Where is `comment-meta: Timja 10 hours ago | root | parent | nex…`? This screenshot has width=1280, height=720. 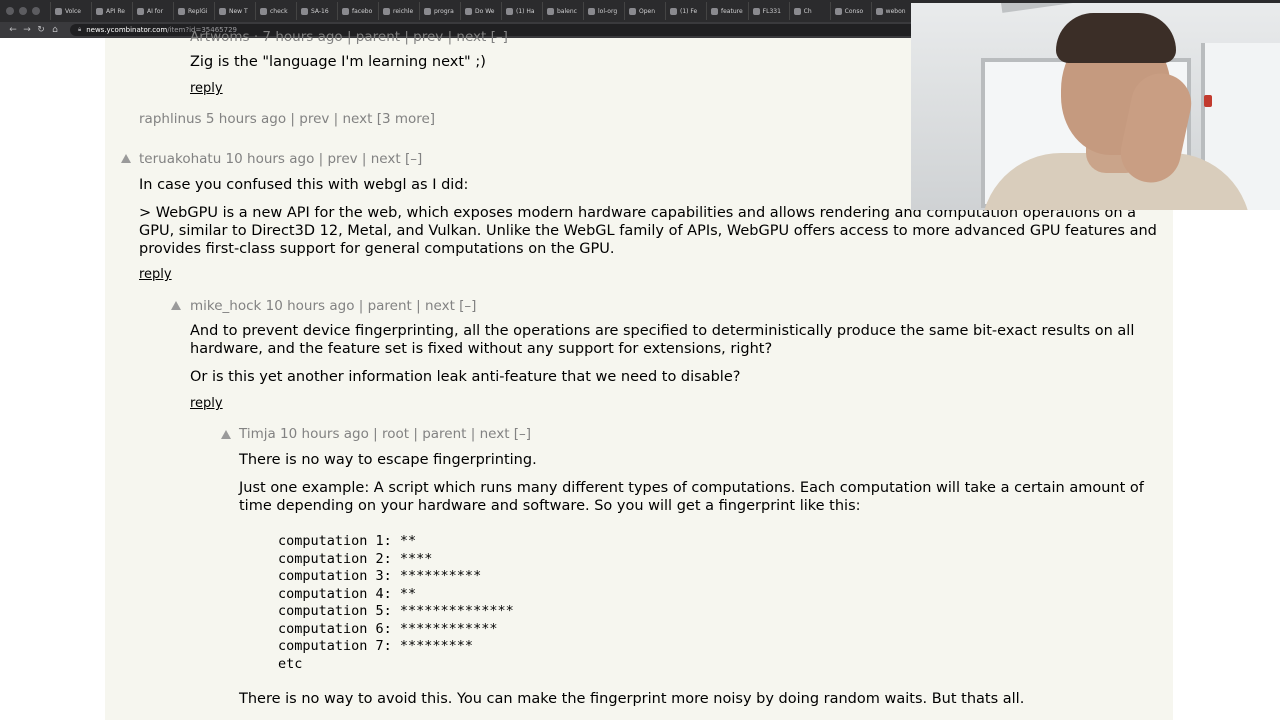 comment-meta: Timja 10 hours ago | root | parent | nex… is located at coordinates (385, 434).